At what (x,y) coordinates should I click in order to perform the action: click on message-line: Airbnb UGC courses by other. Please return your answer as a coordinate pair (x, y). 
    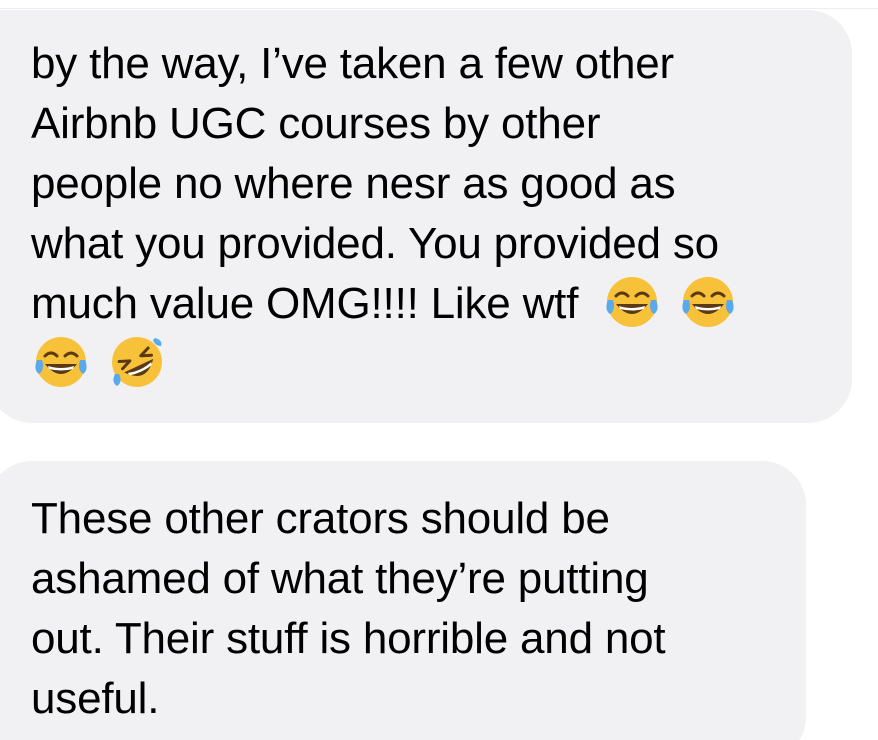
    Looking at the image, I should click on (316, 123).